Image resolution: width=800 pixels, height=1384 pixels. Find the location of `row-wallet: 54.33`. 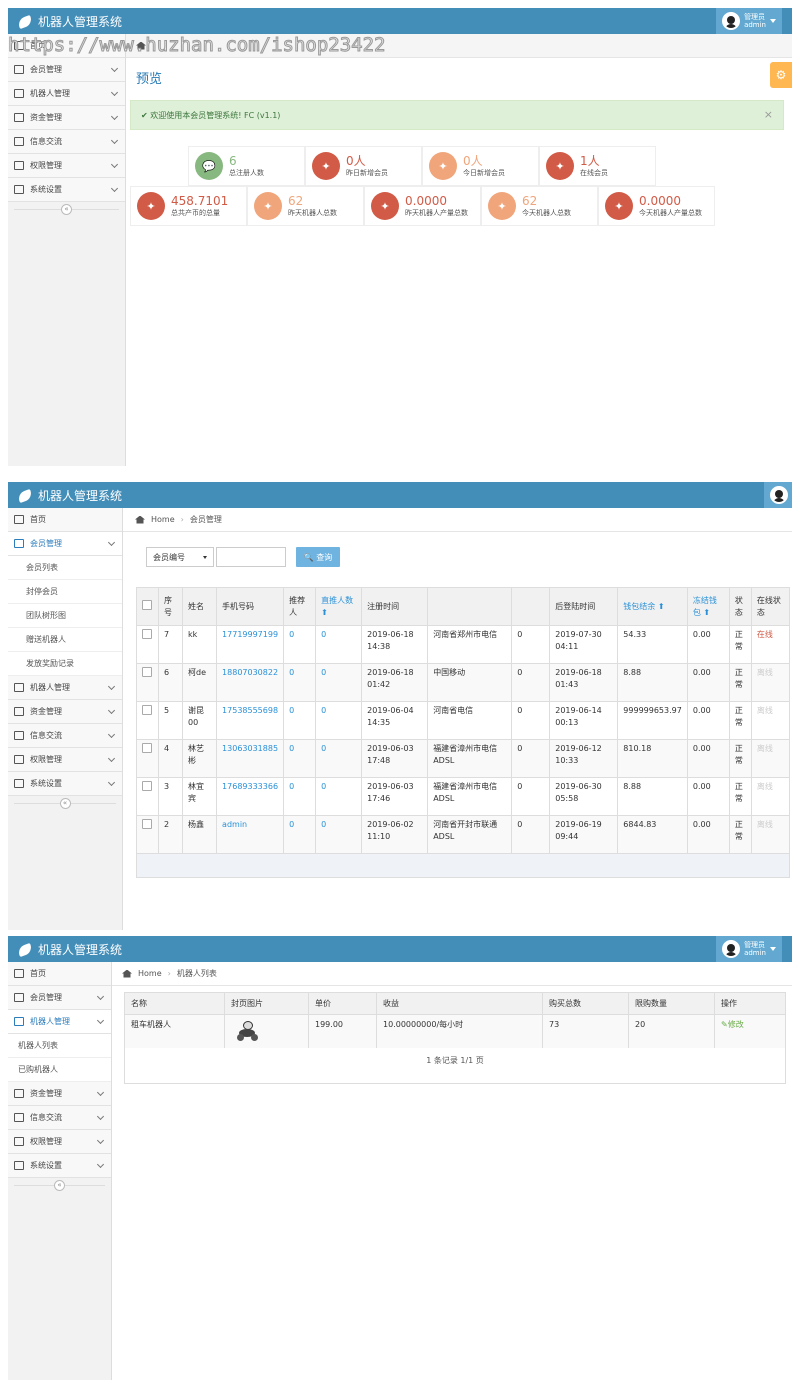

row-wallet: 54.33 is located at coordinates (652, 644).